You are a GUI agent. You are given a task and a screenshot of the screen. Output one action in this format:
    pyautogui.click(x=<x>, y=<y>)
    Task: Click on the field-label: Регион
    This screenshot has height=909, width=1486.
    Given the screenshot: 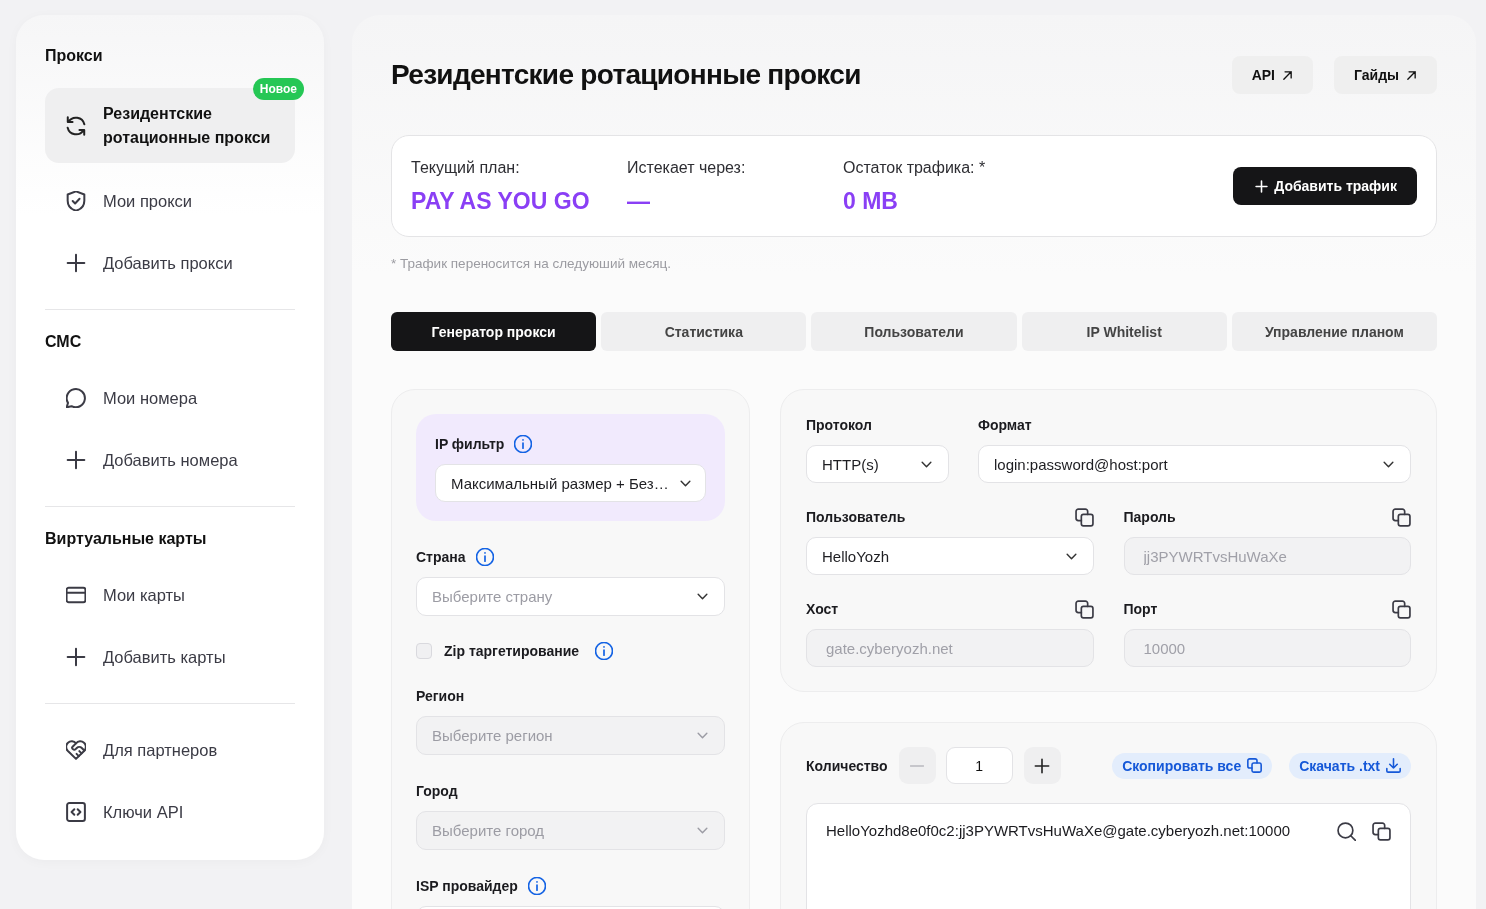 What is the action you would take?
    pyautogui.click(x=440, y=696)
    